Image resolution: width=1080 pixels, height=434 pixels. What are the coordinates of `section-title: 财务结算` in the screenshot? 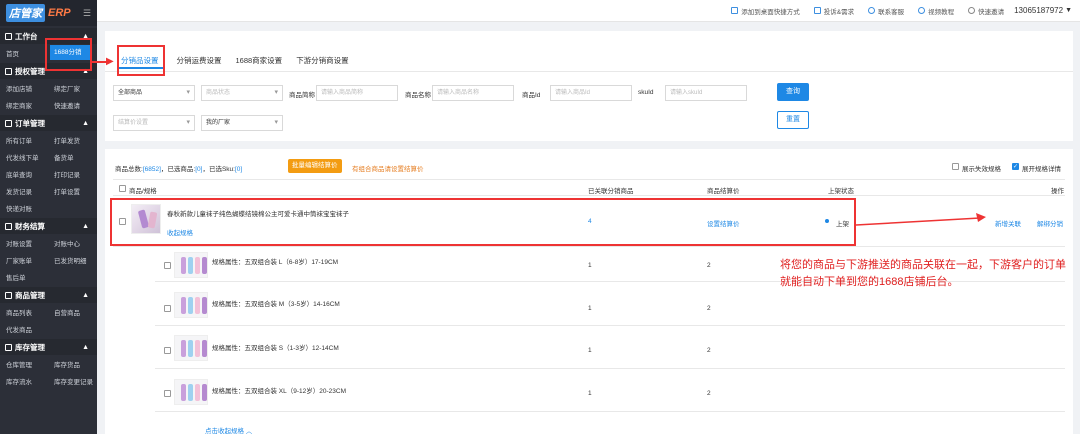 It's located at (30, 226).